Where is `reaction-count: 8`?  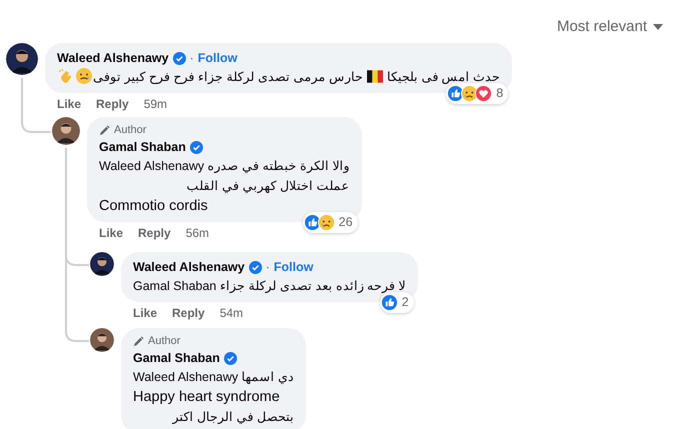
reaction-count: 8 is located at coordinates (500, 93).